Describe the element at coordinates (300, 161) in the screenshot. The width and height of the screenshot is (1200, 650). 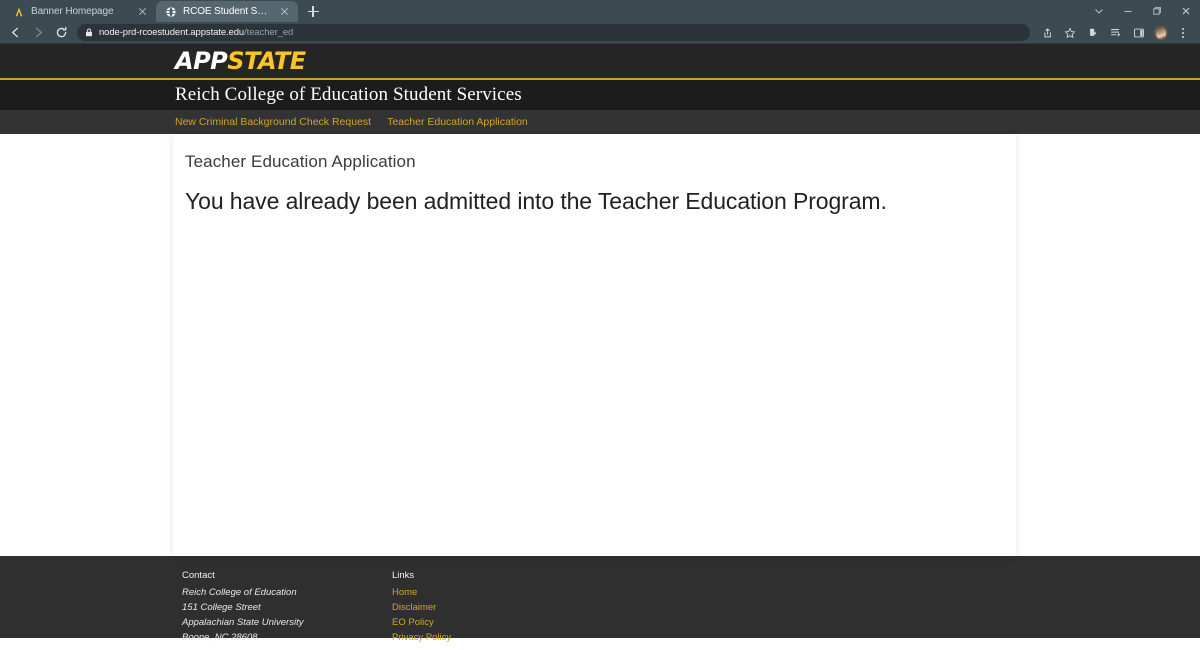
I see `page-title: Teacher Education Application` at that location.